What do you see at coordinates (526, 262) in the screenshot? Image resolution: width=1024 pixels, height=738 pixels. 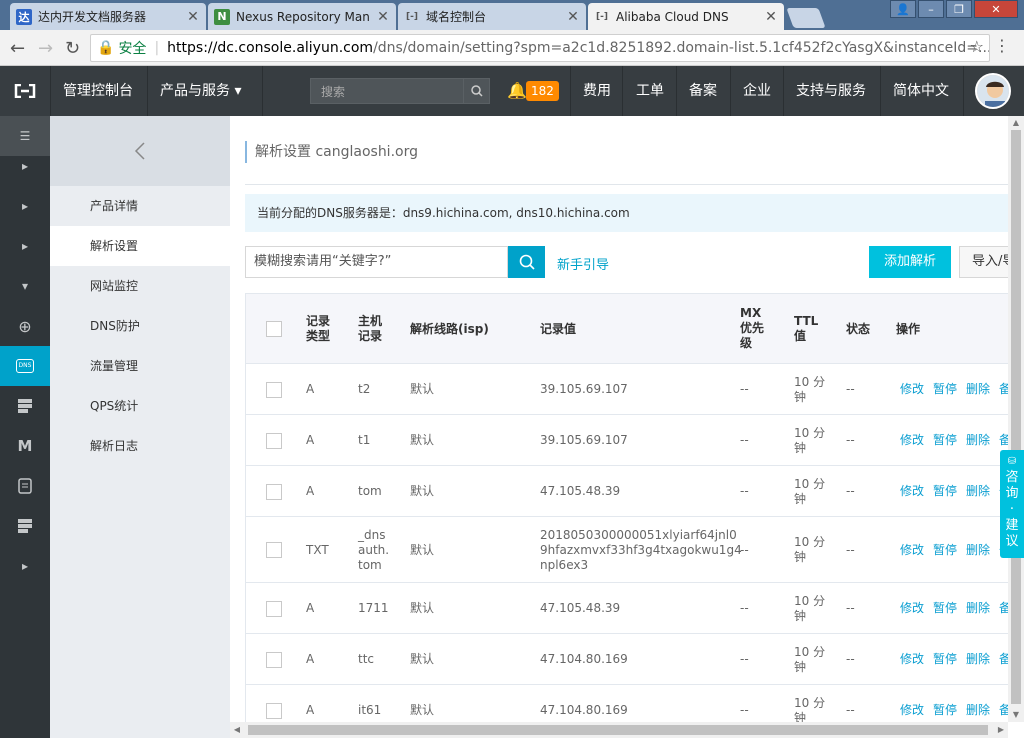 I see `search-button` at bounding box center [526, 262].